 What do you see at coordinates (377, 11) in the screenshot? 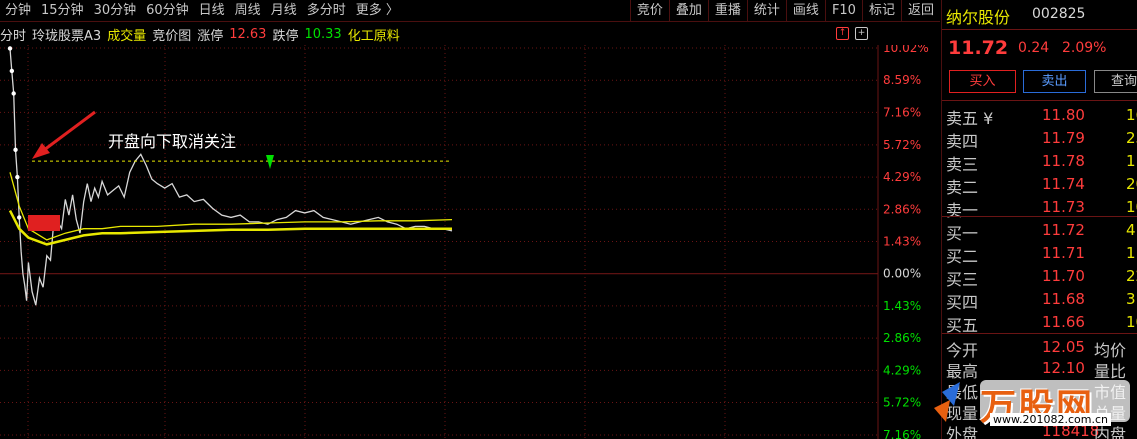
I see `tab-more: 更多 〉` at bounding box center [377, 11].